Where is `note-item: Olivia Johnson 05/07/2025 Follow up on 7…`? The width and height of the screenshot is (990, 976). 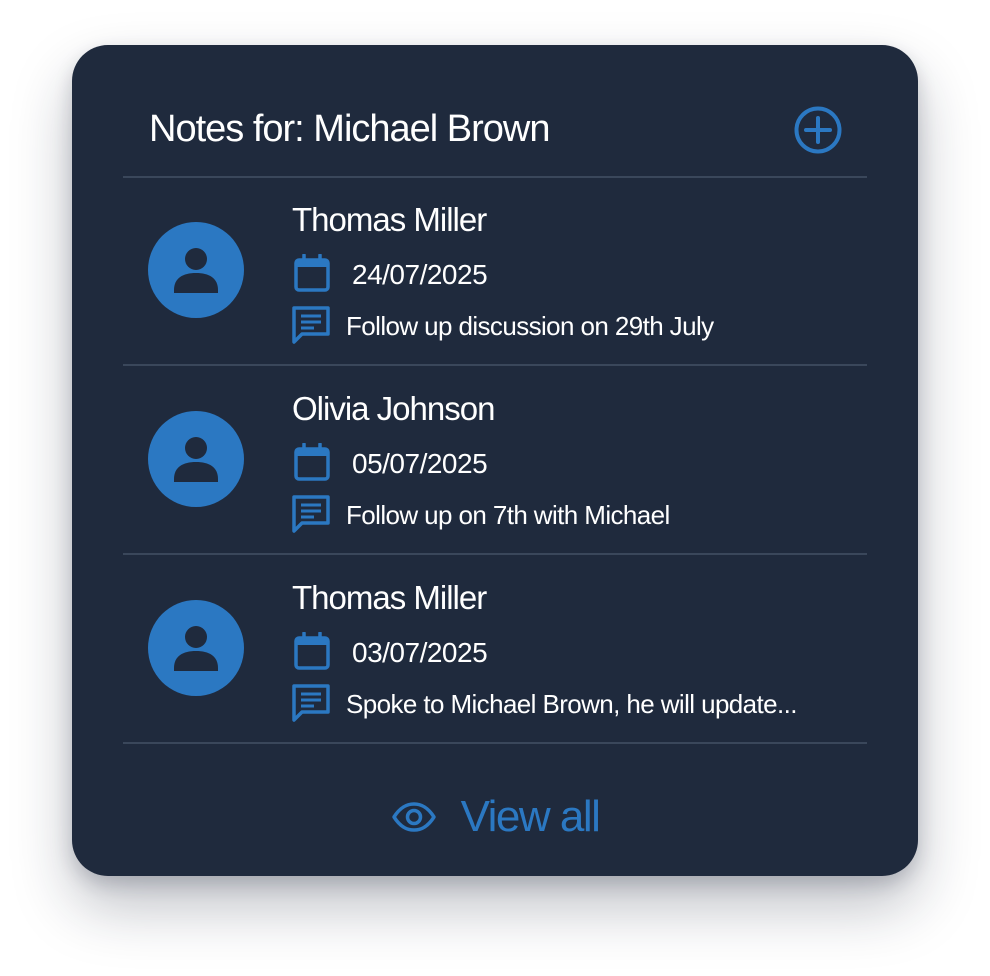
note-item: Olivia Johnson 05/07/2025 Follow up on 7… is located at coordinates (495, 460).